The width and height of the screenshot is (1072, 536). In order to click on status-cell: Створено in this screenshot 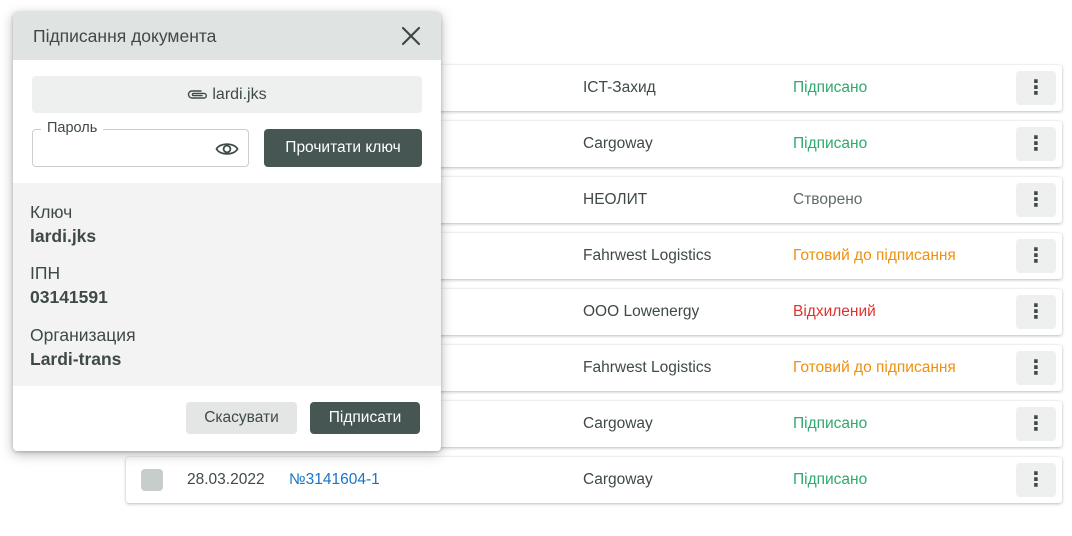, I will do `click(828, 199)`.